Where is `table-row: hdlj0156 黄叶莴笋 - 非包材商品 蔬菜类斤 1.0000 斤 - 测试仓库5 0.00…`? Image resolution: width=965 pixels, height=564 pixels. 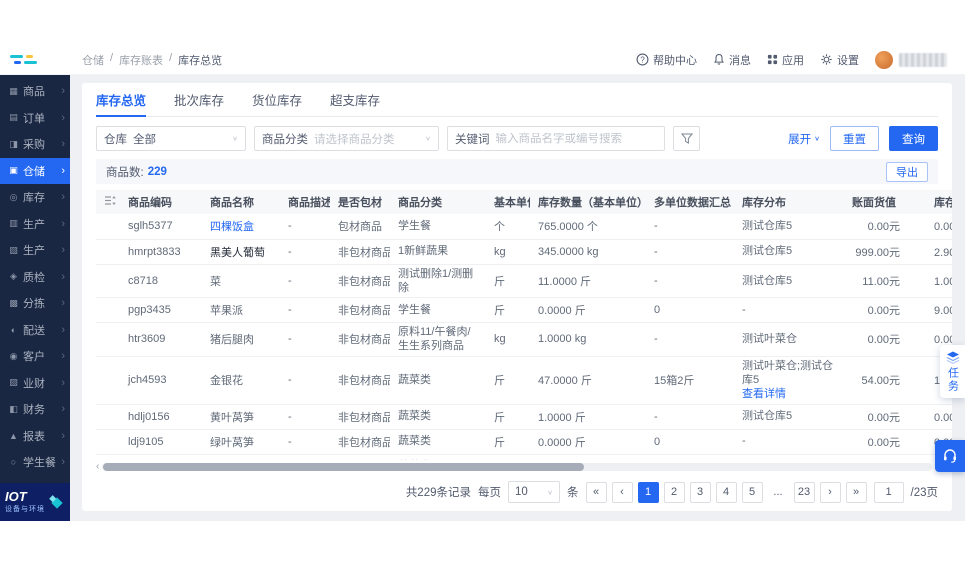
table-row: hdlj0156 黄叶莴笋 - 非包材商品 蔬菜类斤 1.0000 斤 - 测试仓库5 0.00… is located at coordinates (524, 417).